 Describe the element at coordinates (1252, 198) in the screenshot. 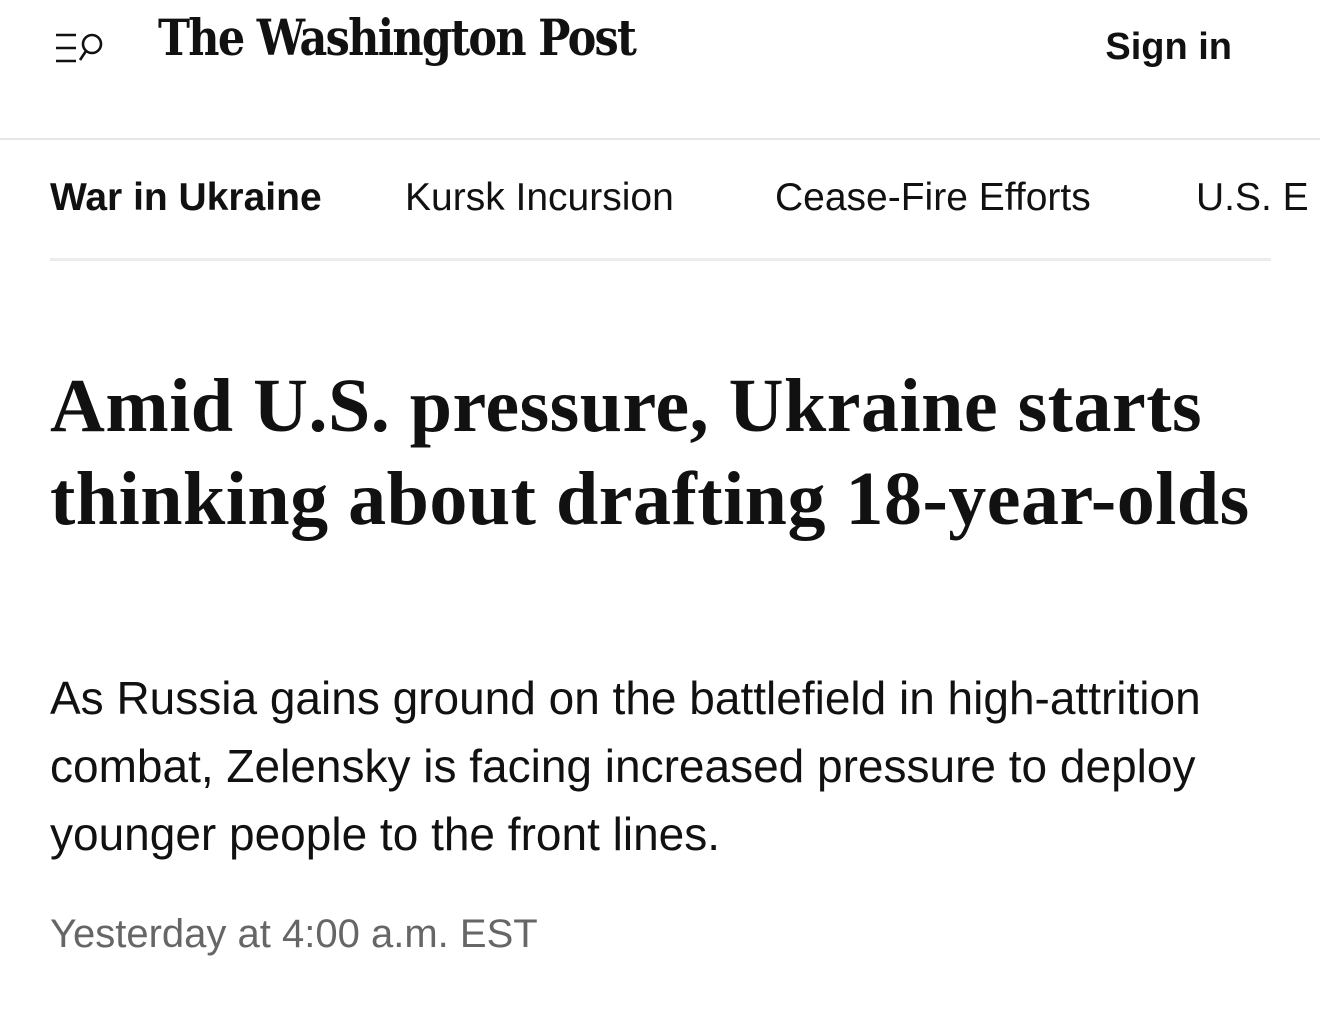

I see `subnav-item-us-e: U.S. E` at that location.